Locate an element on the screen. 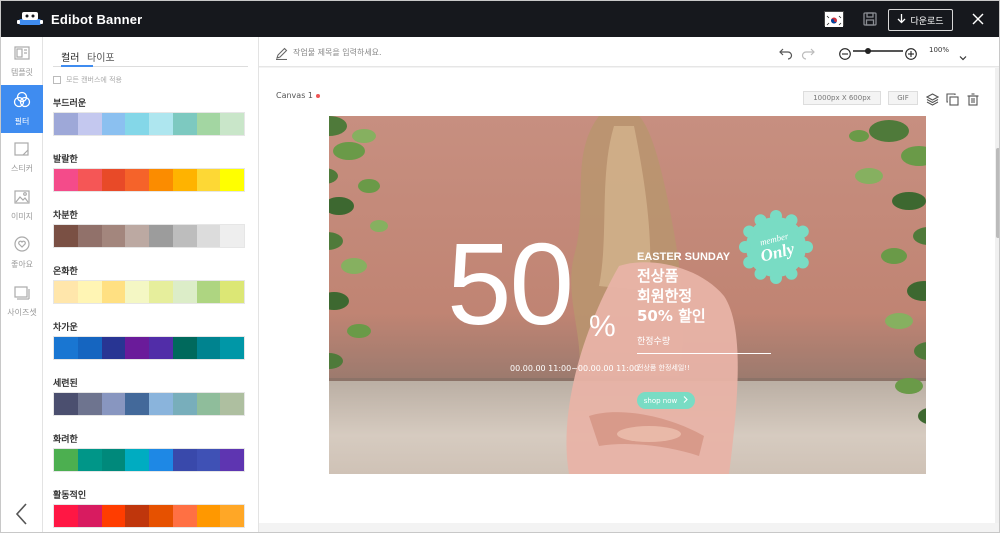 Image resolution: width=1000 pixels, height=533 pixels. rail-item-size-set: 사이즈셋 is located at coordinates (22, 301).